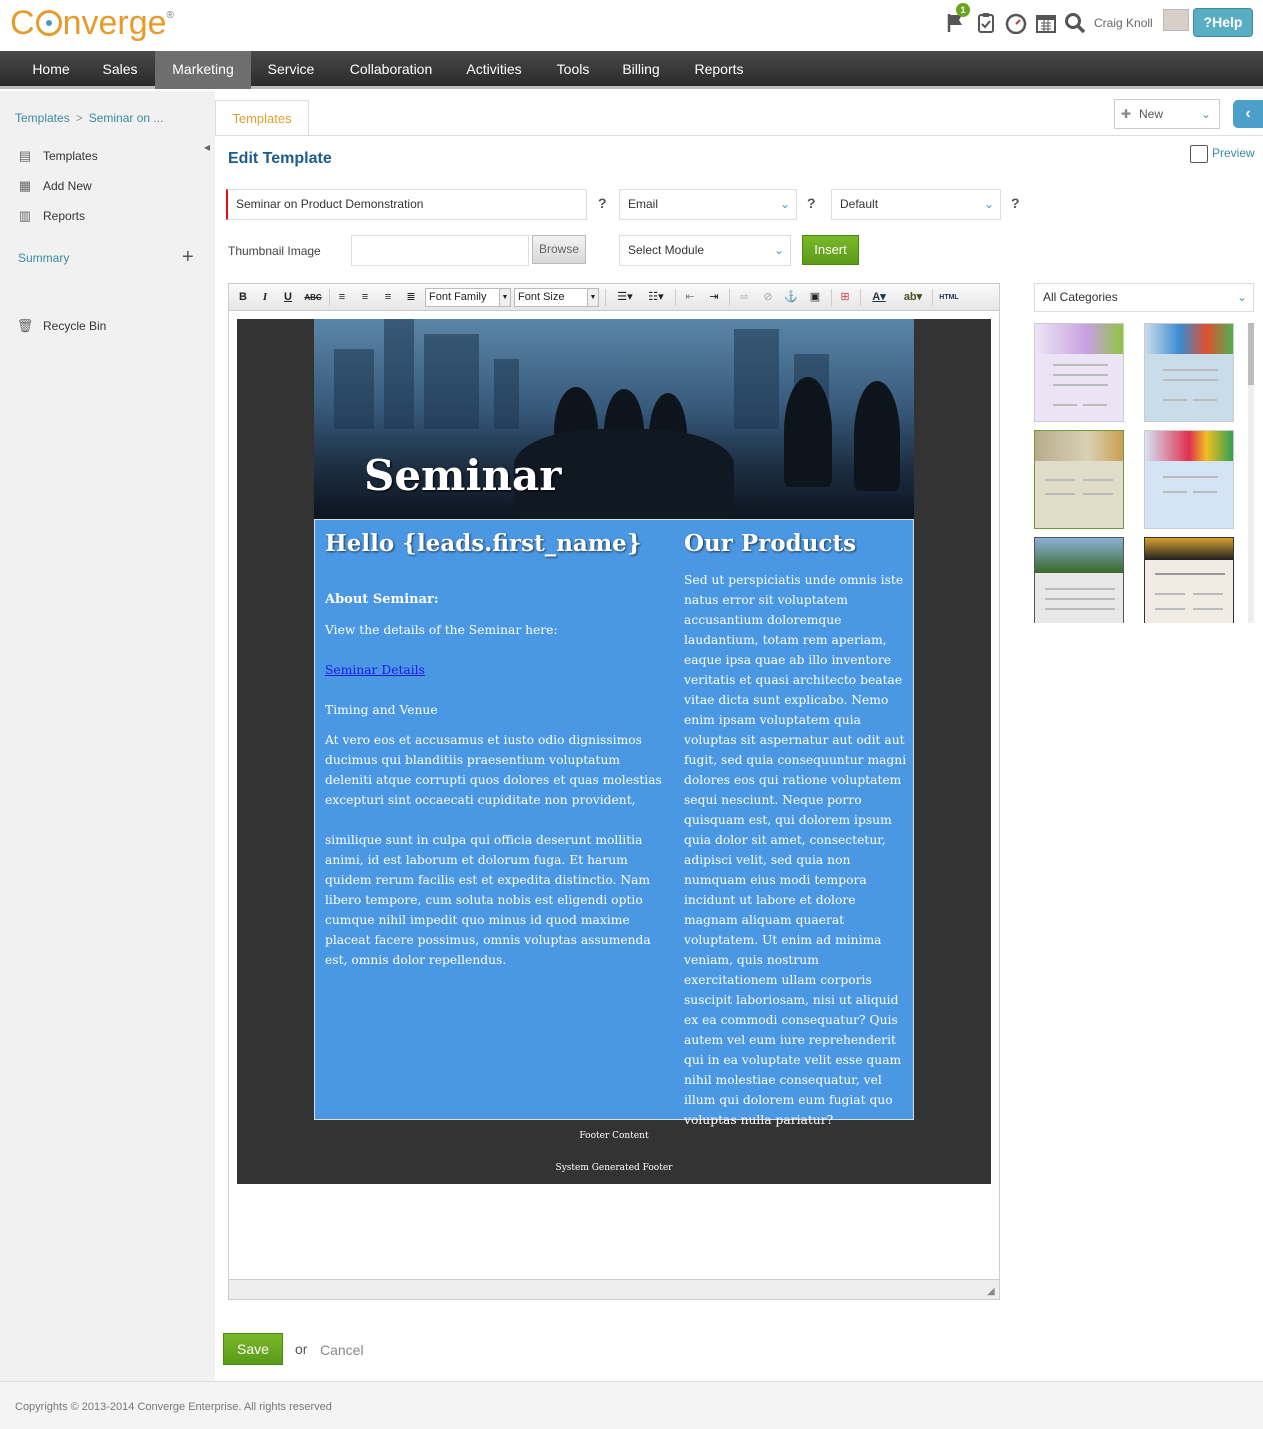 The height and width of the screenshot is (1429, 1263). Describe the element at coordinates (916, 204) in the screenshot. I see `template-layout-select: Default ⌄` at that location.